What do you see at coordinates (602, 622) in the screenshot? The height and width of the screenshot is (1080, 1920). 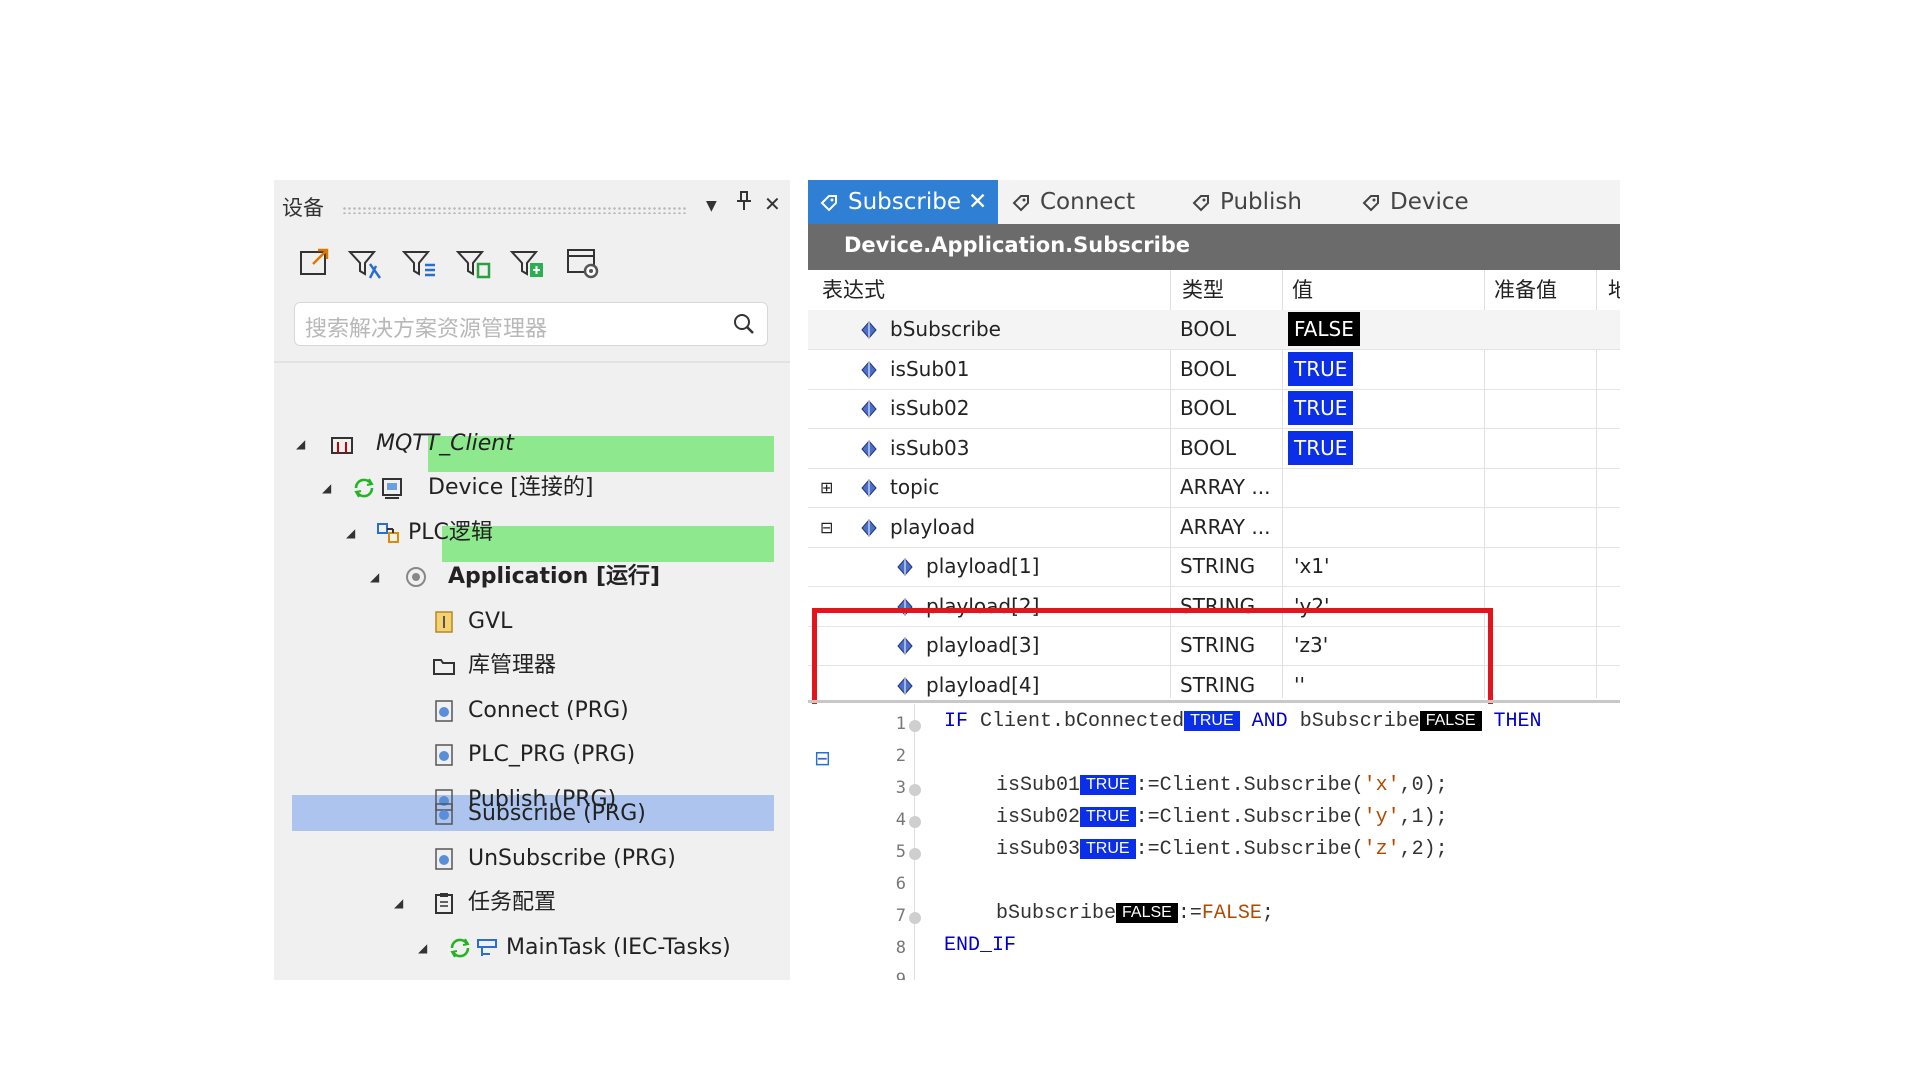 I see `tree-node-gvl: GVL` at bounding box center [602, 622].